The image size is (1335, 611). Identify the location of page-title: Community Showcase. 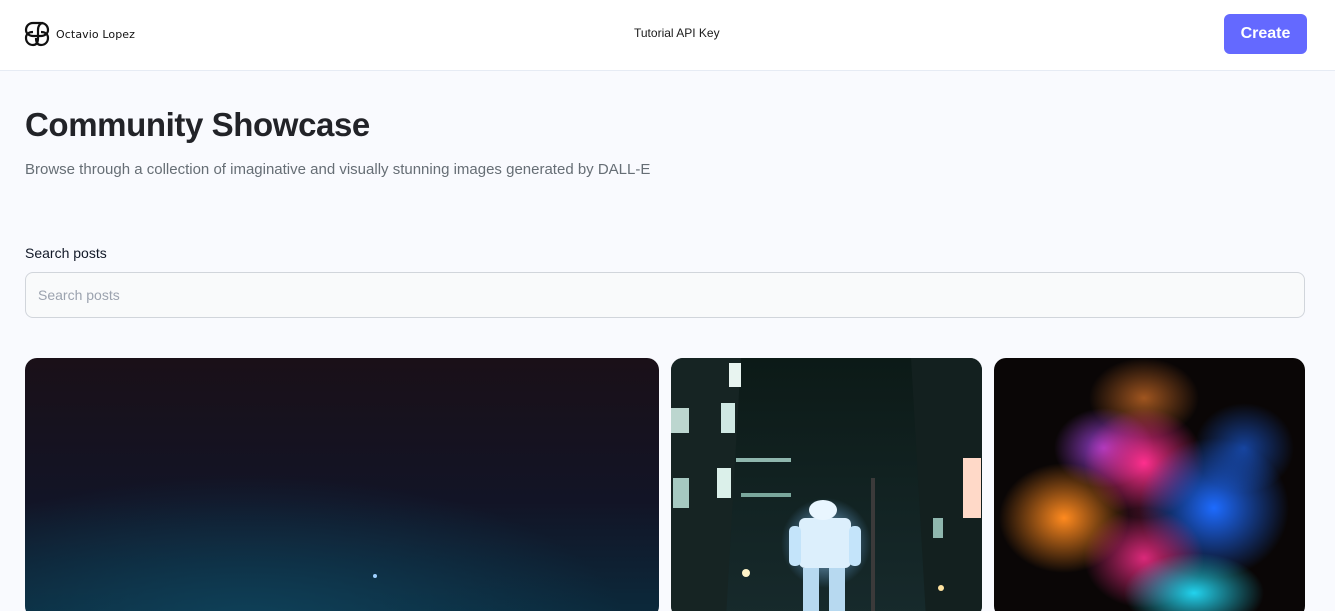
(197, 124).